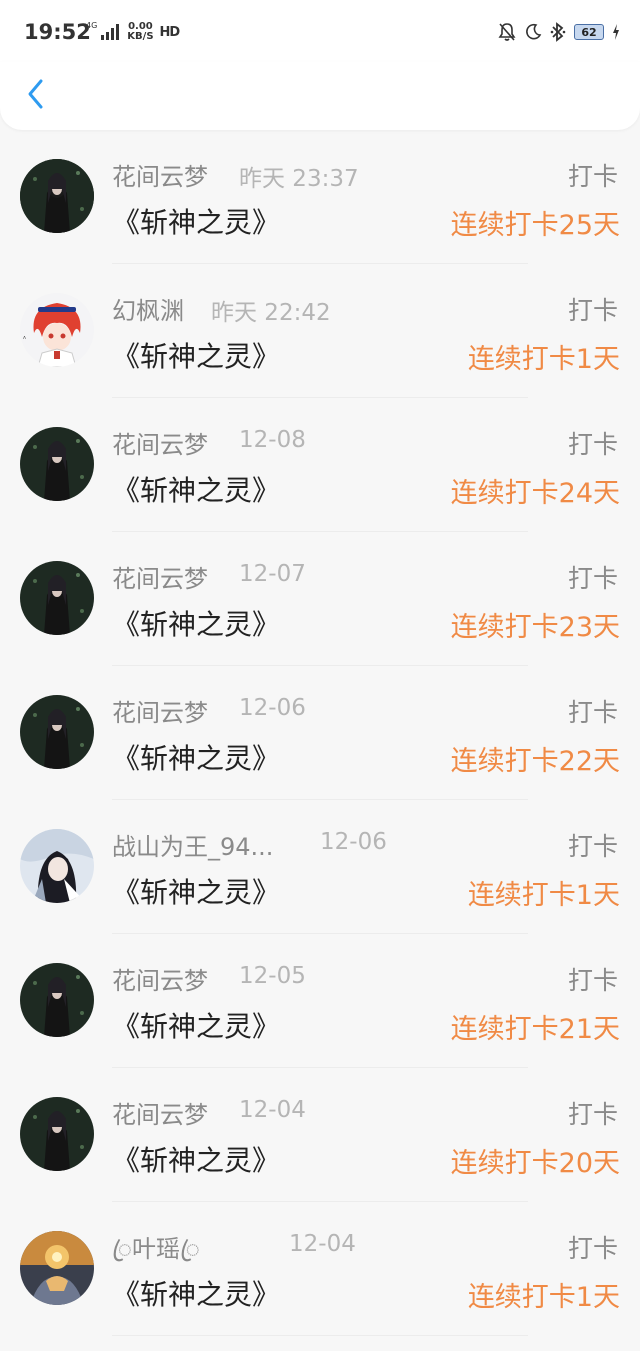 The height and width of the screenshot is (1351, 640). What do you see at coordinates (589, 32) in the screenshot?
I see `battery-icon: 62` at bounding box center [589, 32].